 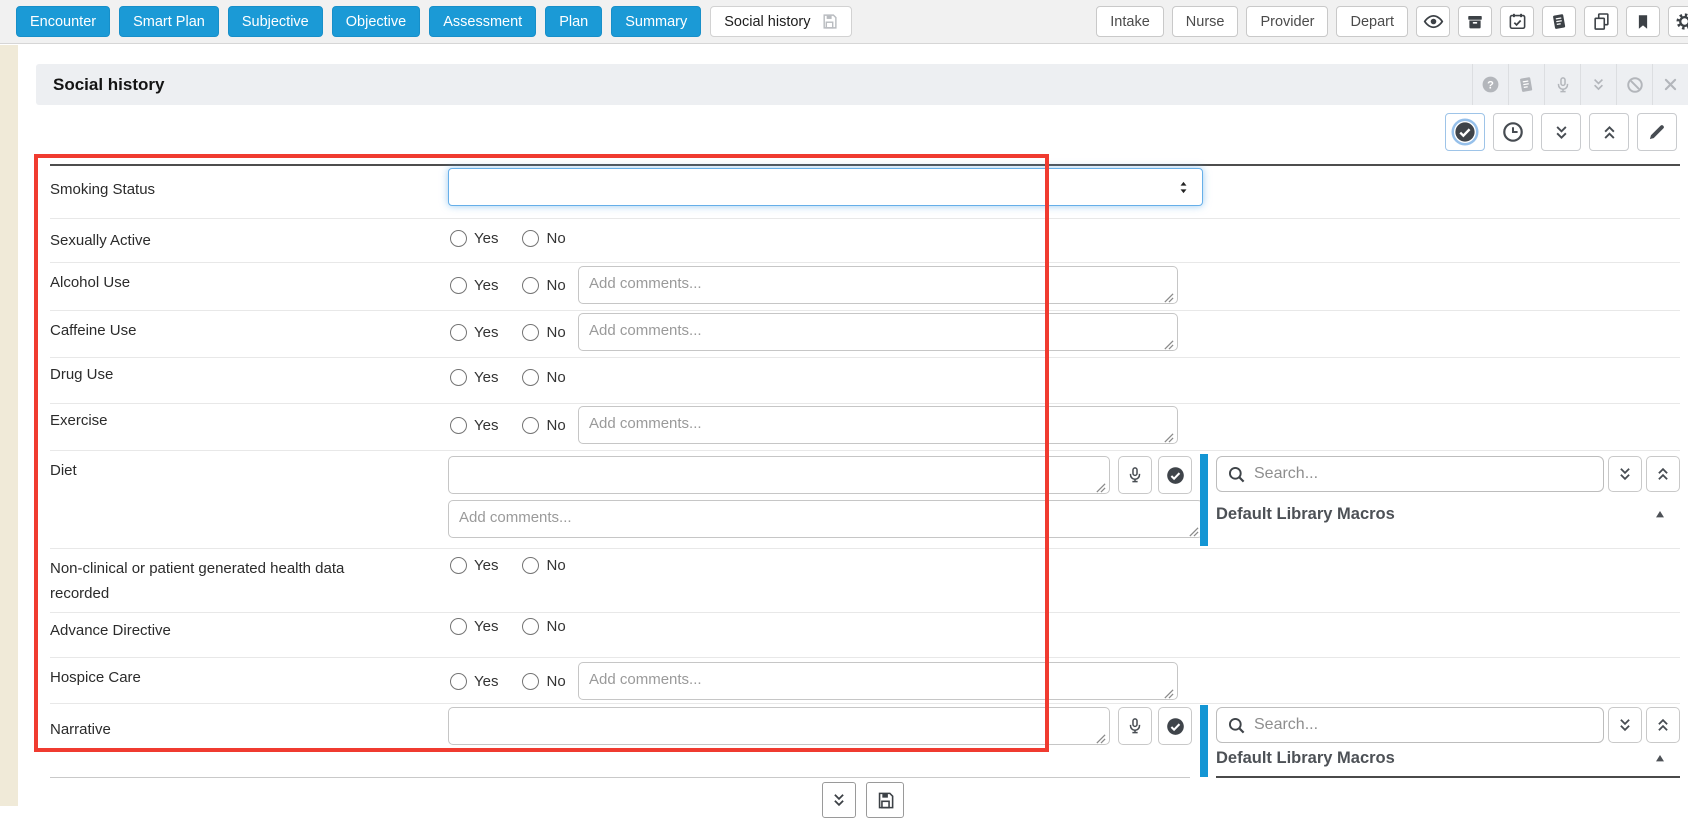 I want to click on tab-plan: Plan, so click(x=573, y=21).